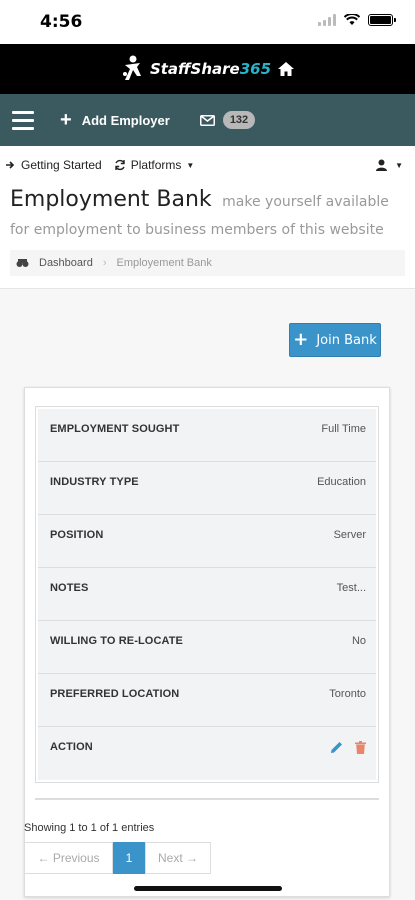 This screenshot has width=415, height=900. What do you see at coordinates (389, 165) in the screenshot?
I see `user-menu: ▼` at bounding box center [389, 165].